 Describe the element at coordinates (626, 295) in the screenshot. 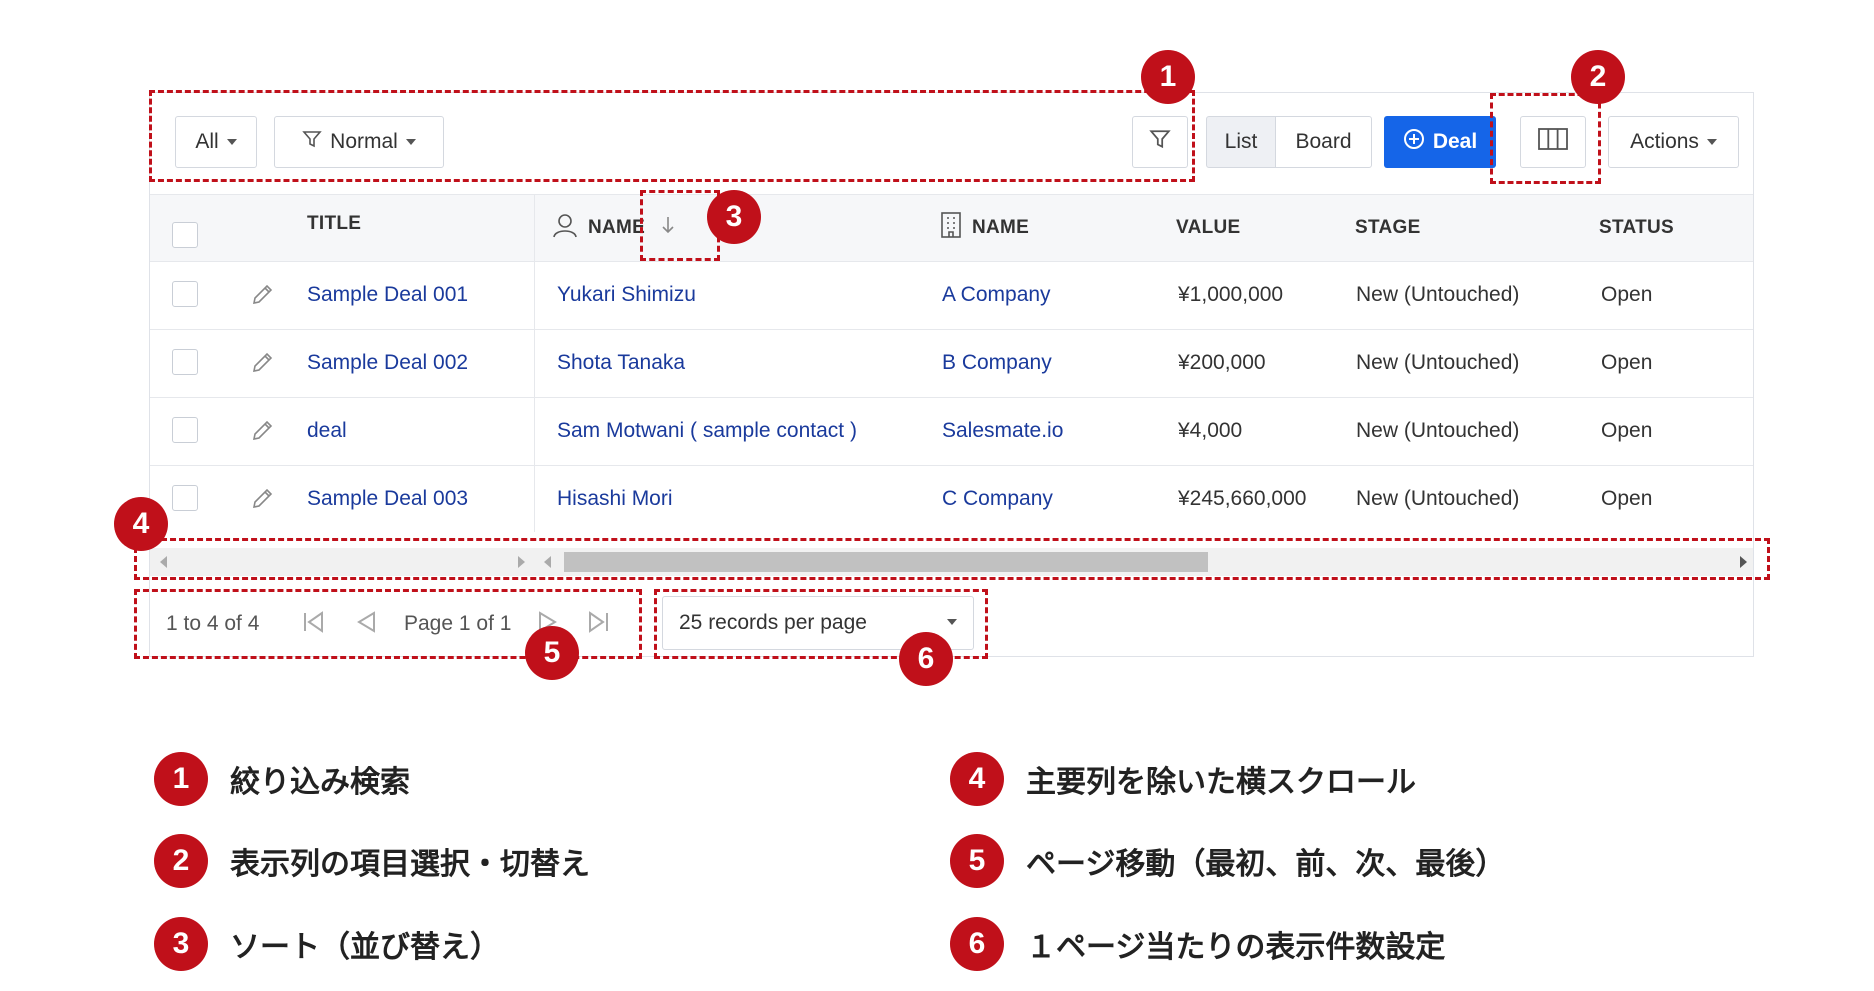

I see `contact-name-link: Yukari Shimizu` at that location.